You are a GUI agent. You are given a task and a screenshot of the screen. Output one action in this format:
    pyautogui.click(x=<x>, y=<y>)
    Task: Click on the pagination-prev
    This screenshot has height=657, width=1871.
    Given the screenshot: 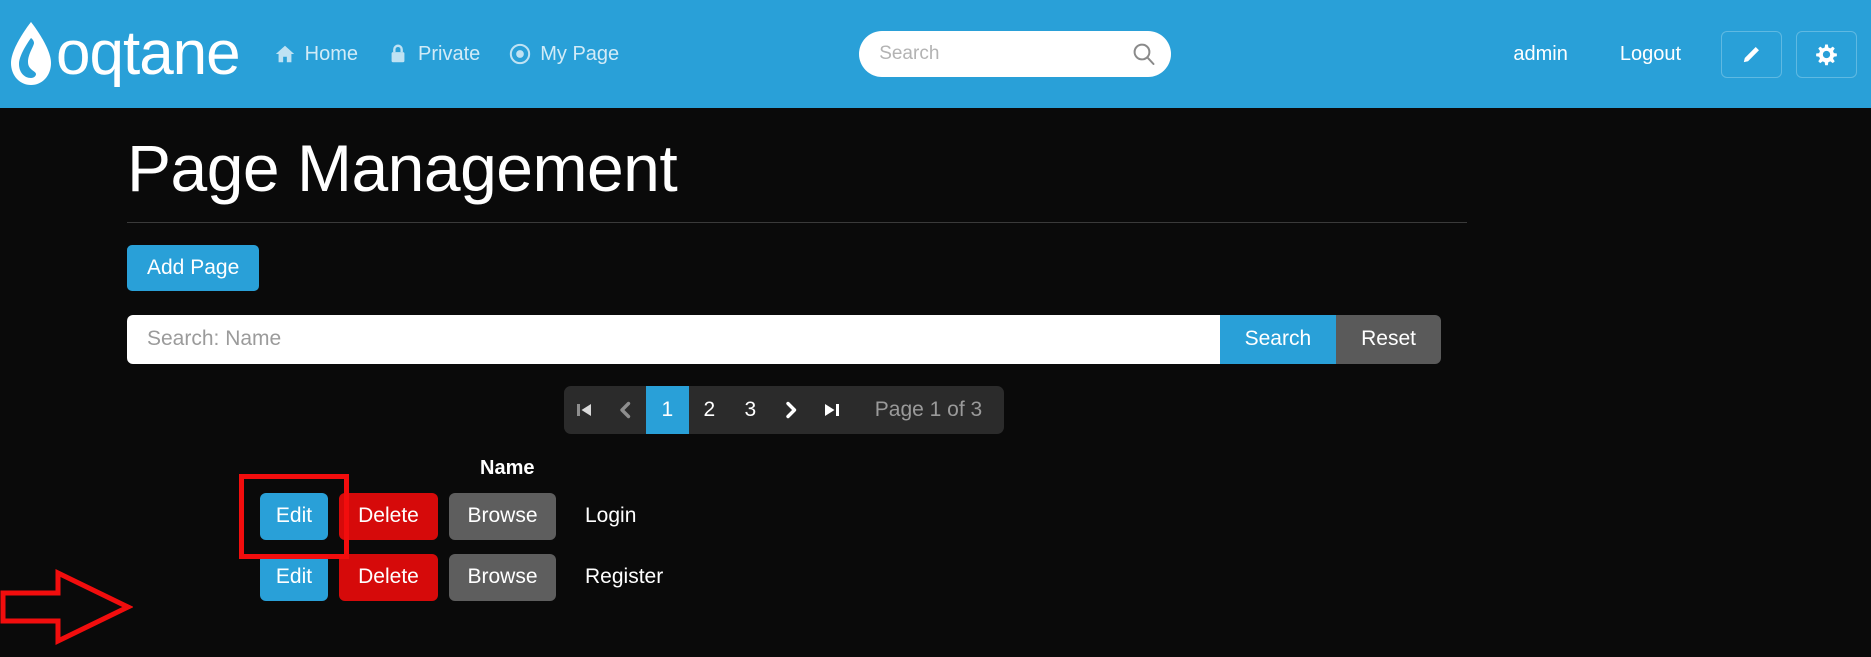 What is the action you would take?
    pyautogui.click(x=625, y=410)
    